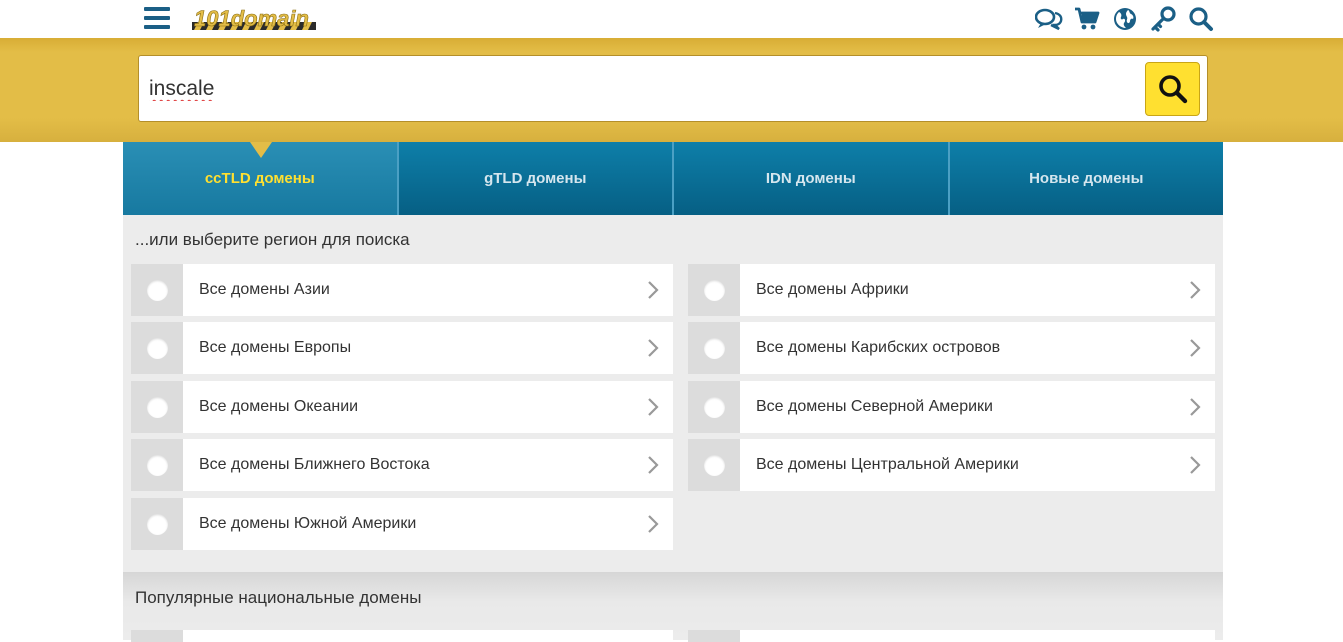 This screenshot has height=642, width=1343. I want to click on logo: 101domain, so click(254, 18).